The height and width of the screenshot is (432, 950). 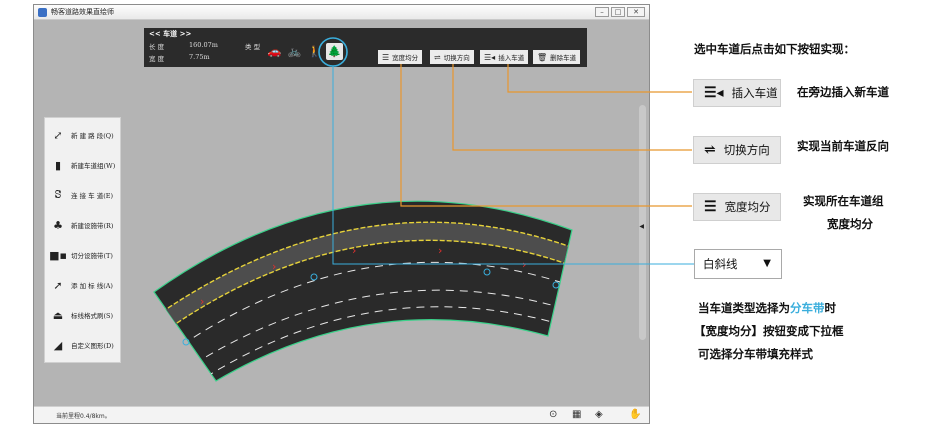 I want to click on switch-direction-button: ⇌ 切换方向, so click(x=452, y=57).